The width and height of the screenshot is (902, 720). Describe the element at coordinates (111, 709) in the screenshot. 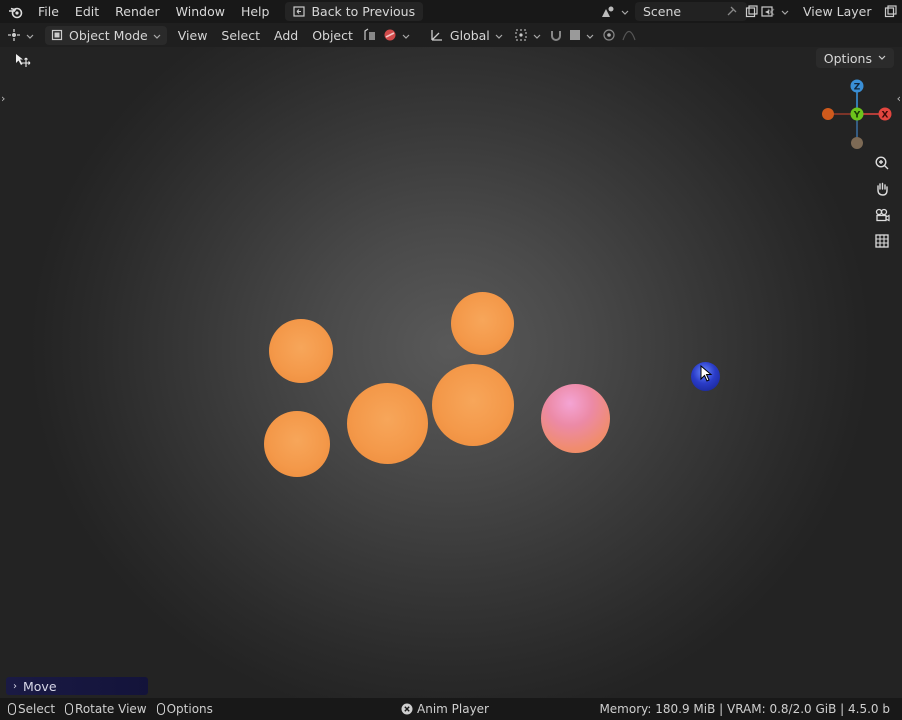

I see `status-rotate-view-label: Rotate View` at that location.